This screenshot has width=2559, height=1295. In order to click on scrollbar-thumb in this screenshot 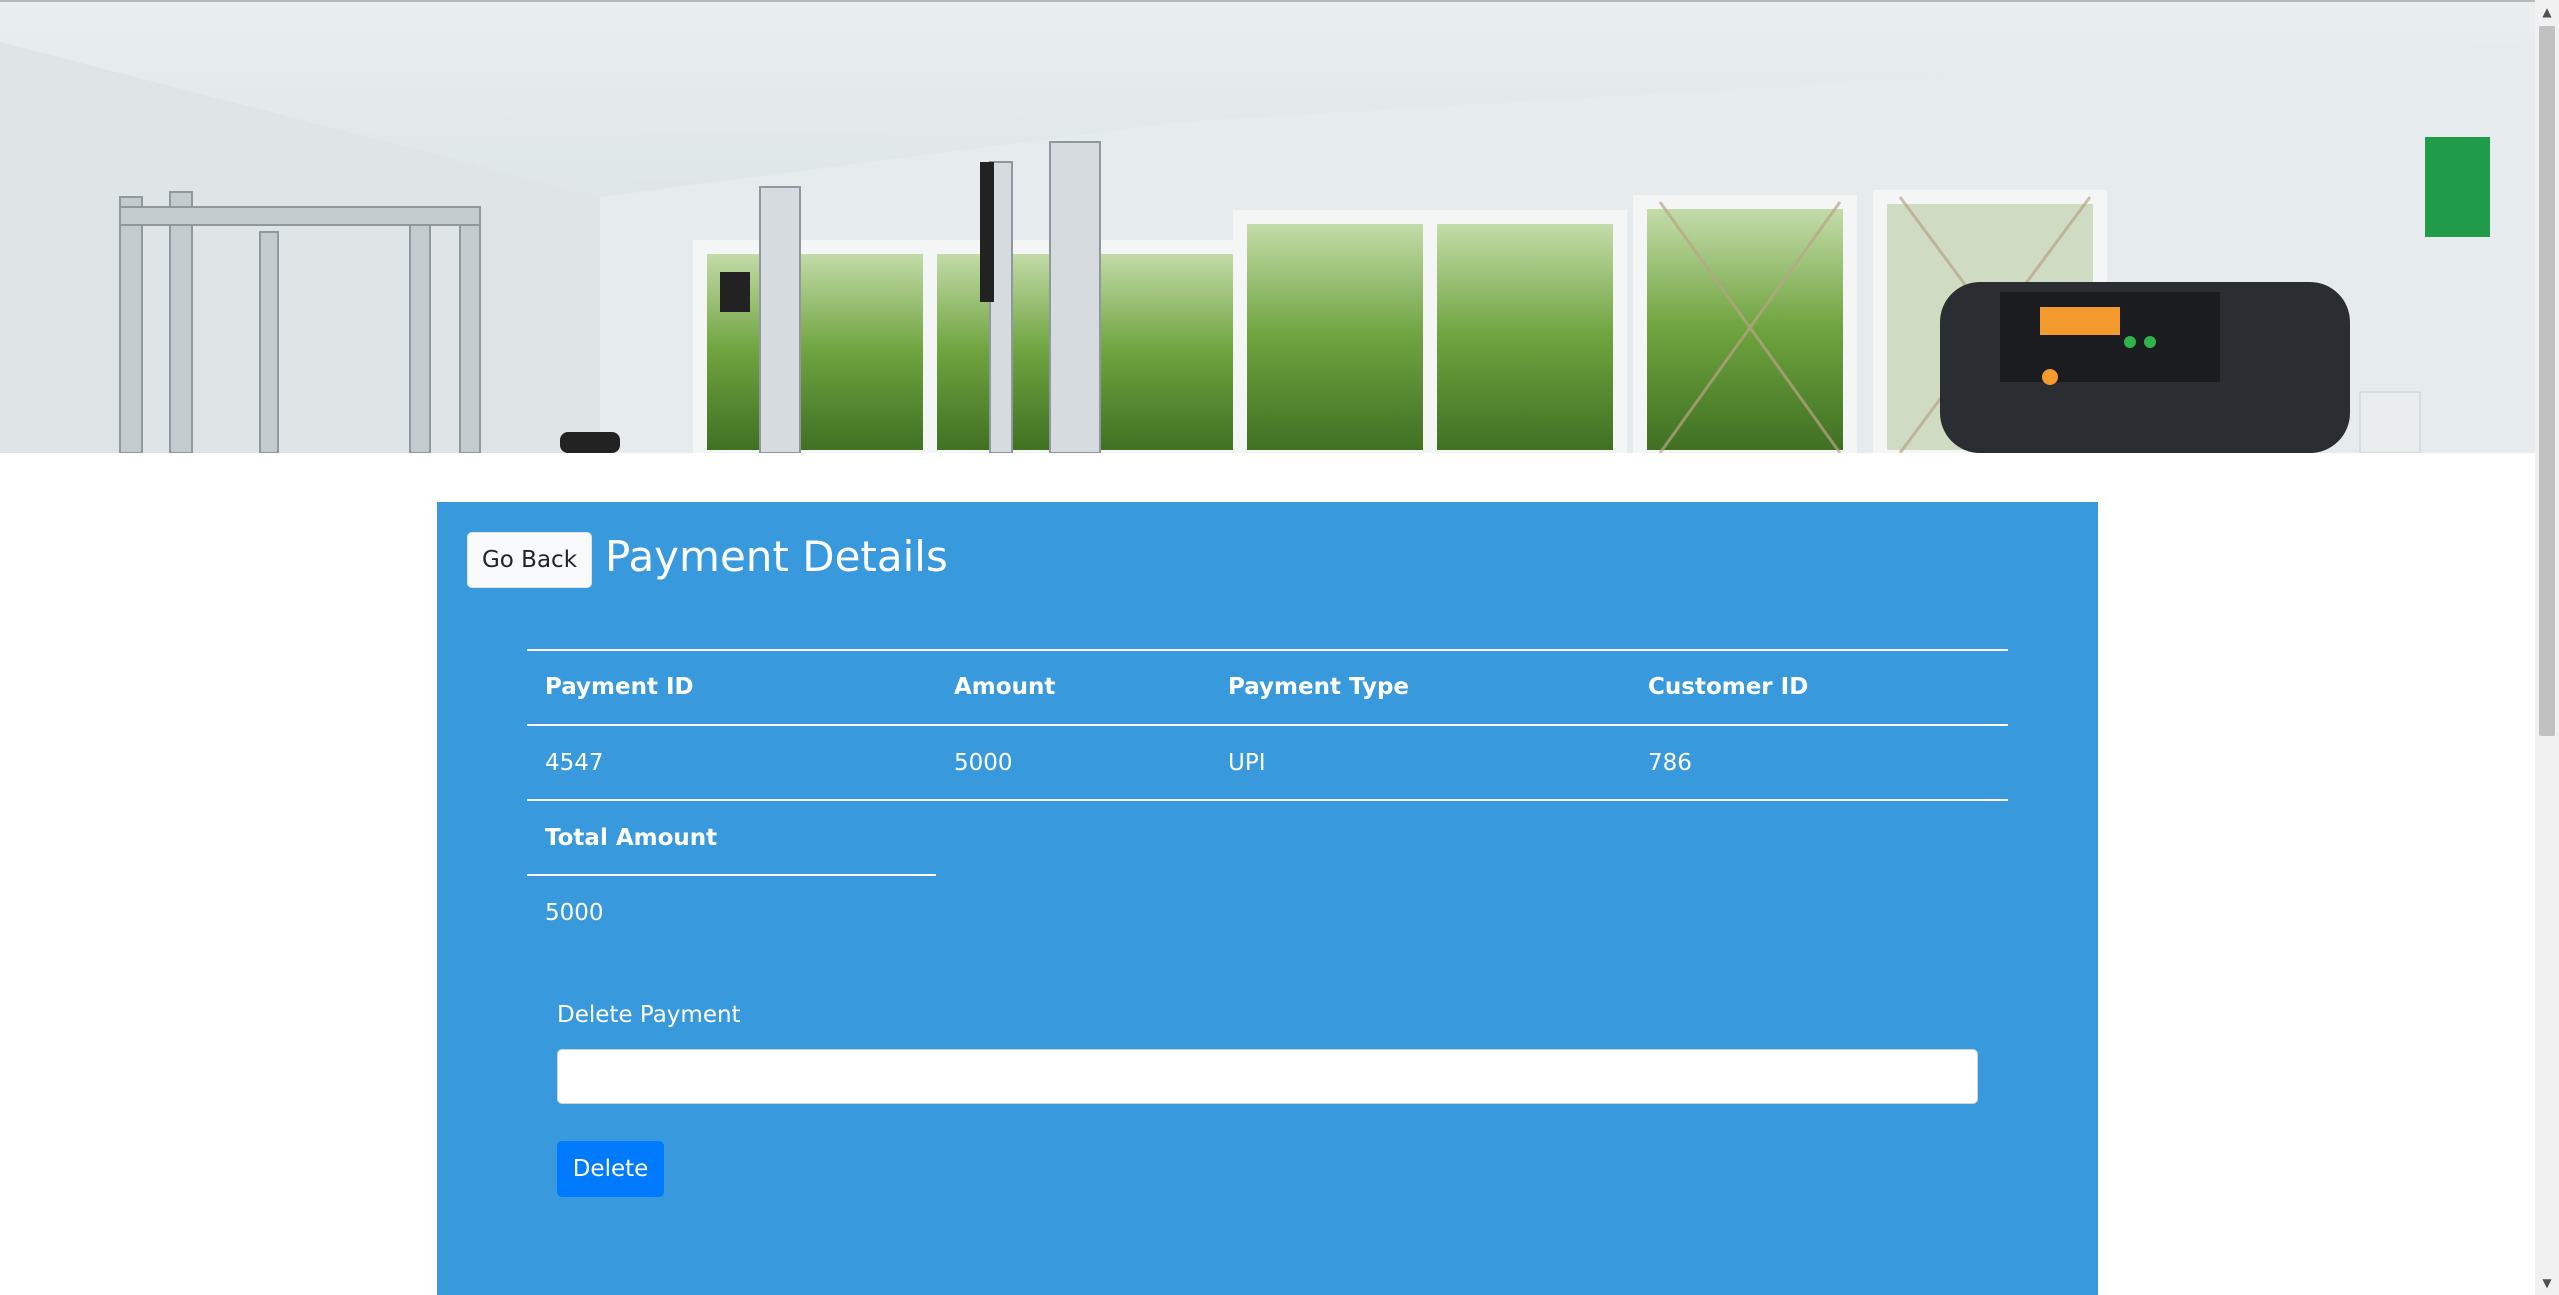, I will do `click(2547, 381)`.